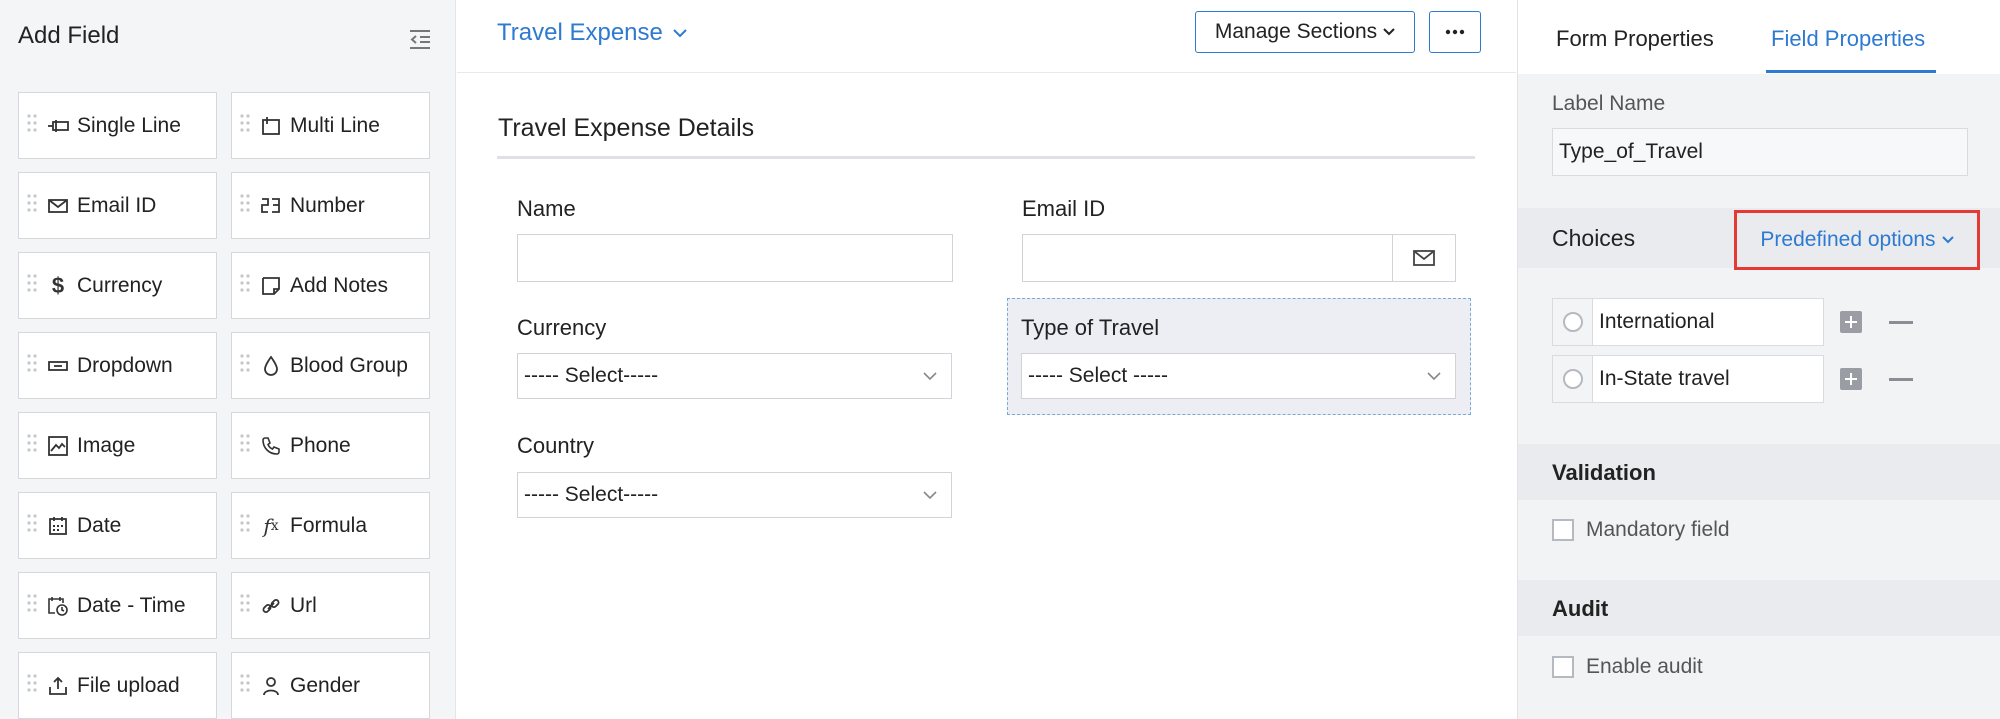  Describe the element at coordinates (1563, 530) in the screenshot. I see `mandatory-checkbox` at that location.